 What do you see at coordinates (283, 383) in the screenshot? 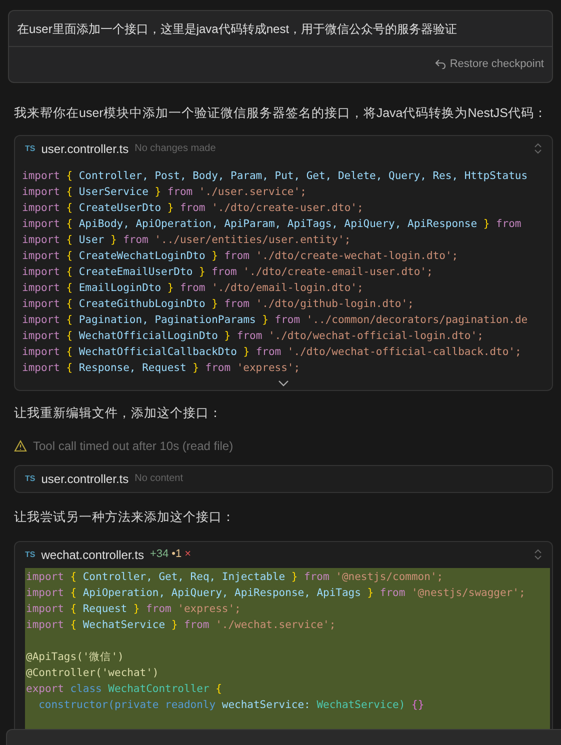
I see `chevron-down-icon` at bounding box center [283, 383].